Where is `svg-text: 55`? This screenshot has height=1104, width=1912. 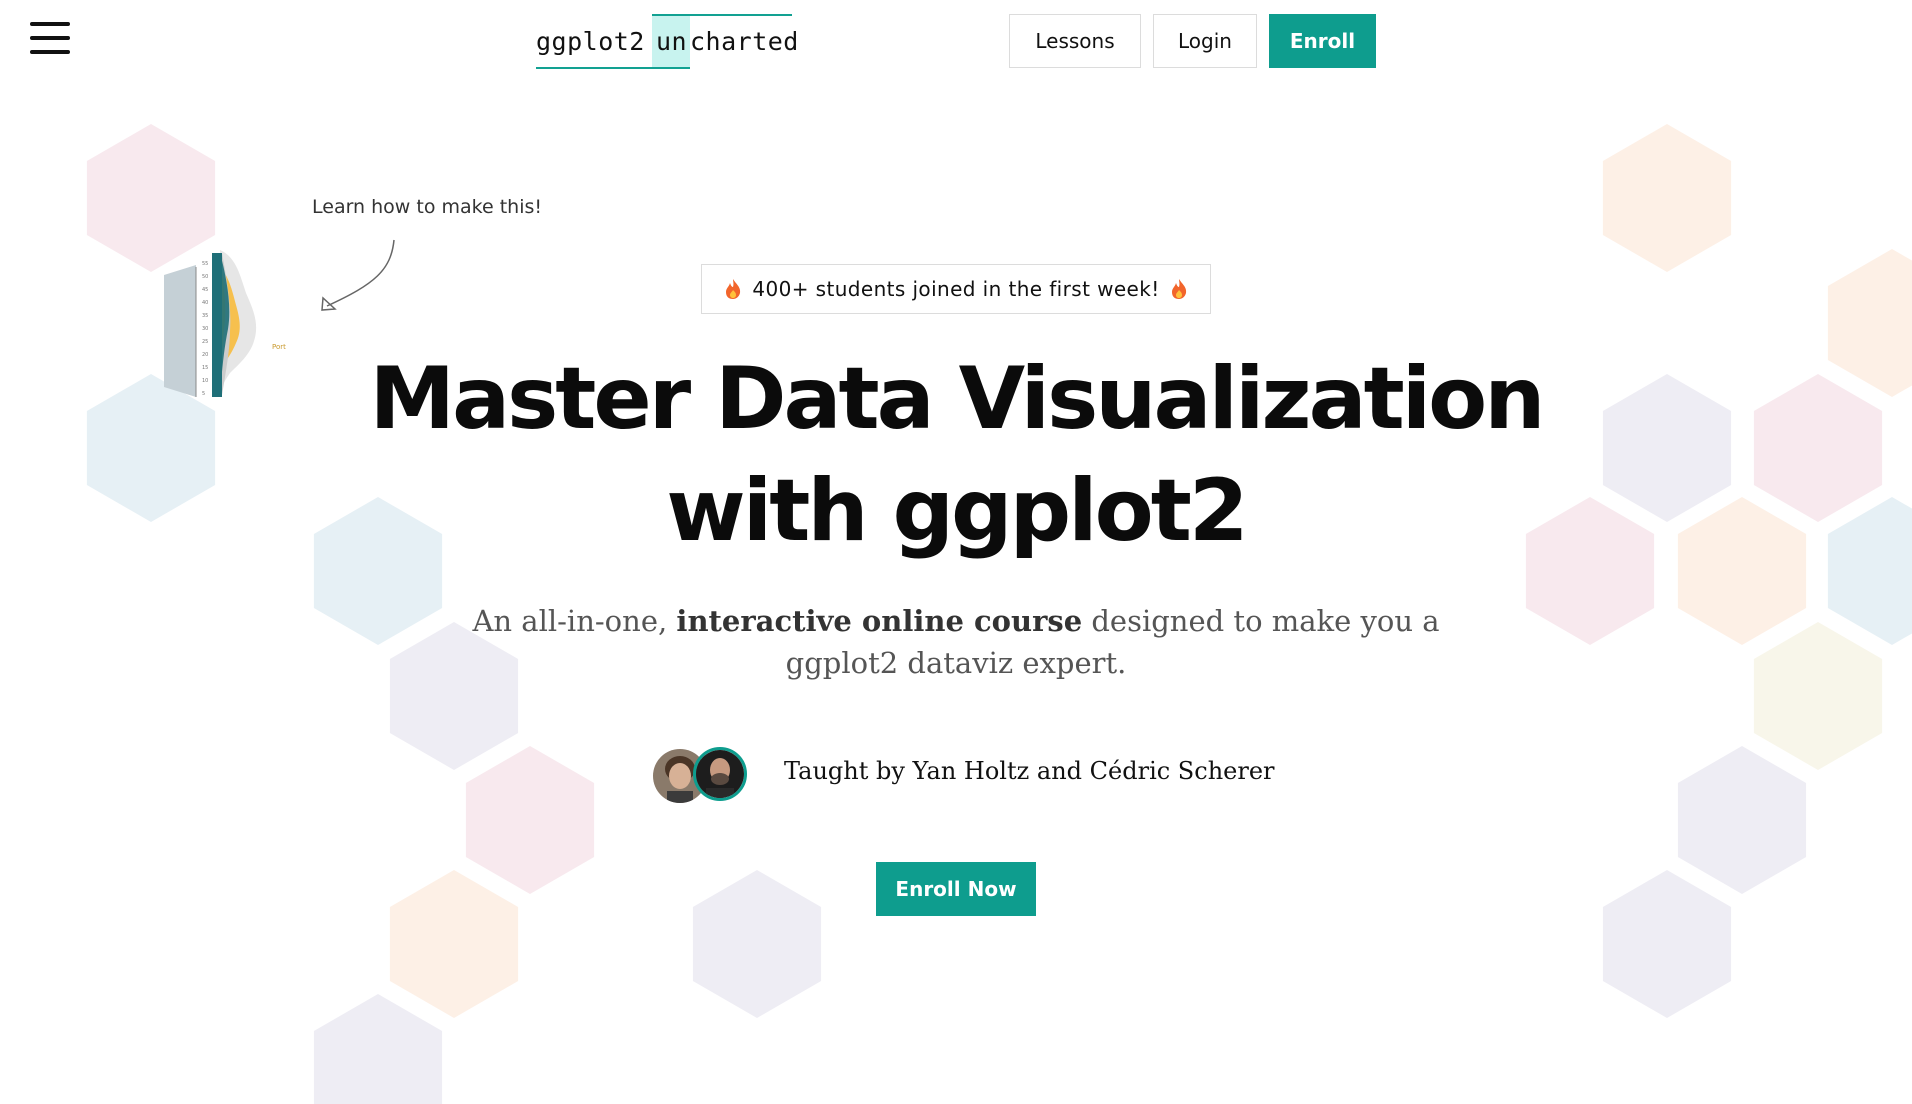 svg-text: 55 is located at coordinates (205, 264).